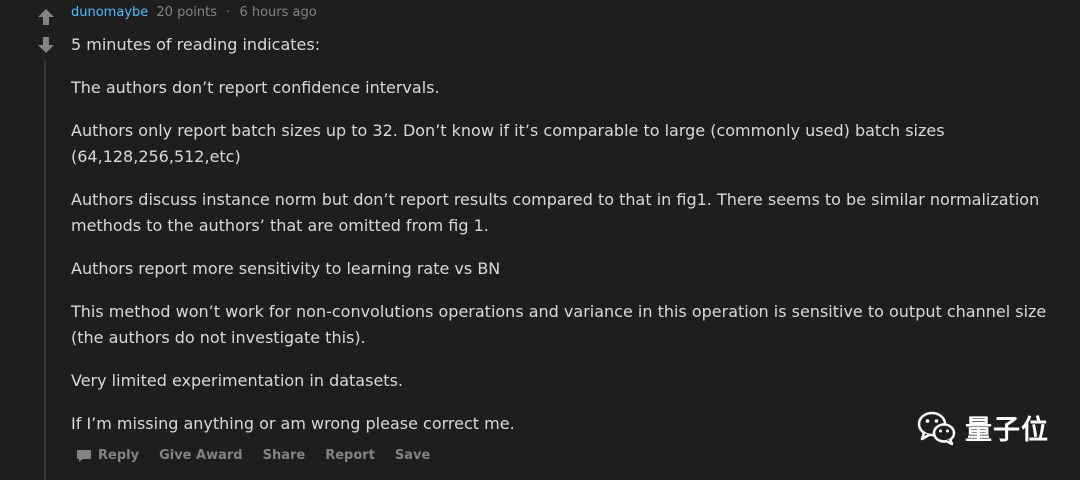 This screenshot has width=1080, height=480. What do you see at coordinates (936, 428) in the screenshot?
I see `wechat-icon` at bounding box center [936, 428].